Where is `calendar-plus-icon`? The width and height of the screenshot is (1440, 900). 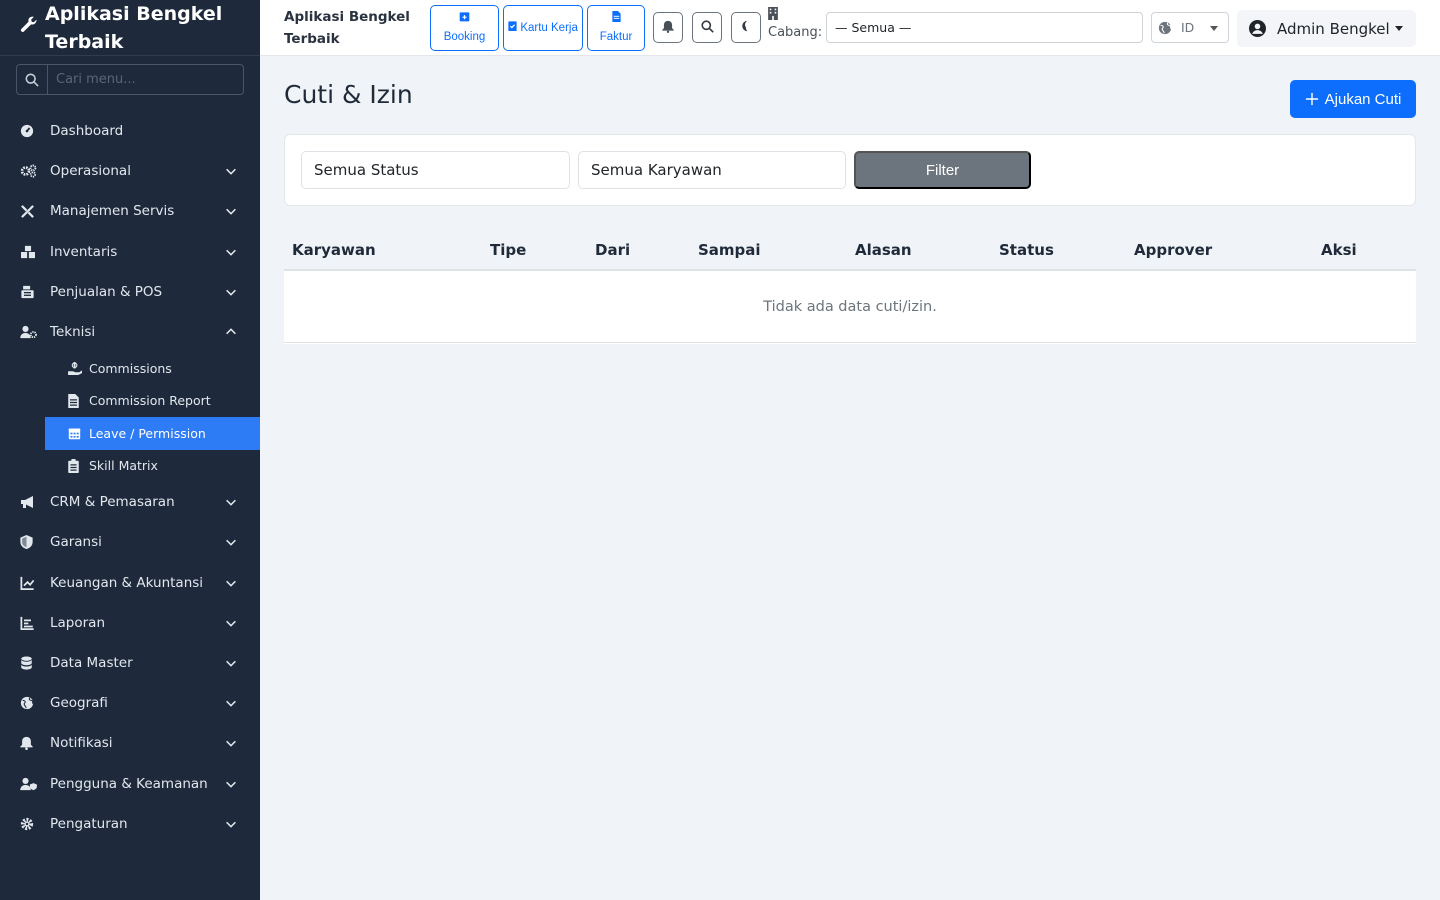 calendar-plus-icon is located at coordinates (464, 19).